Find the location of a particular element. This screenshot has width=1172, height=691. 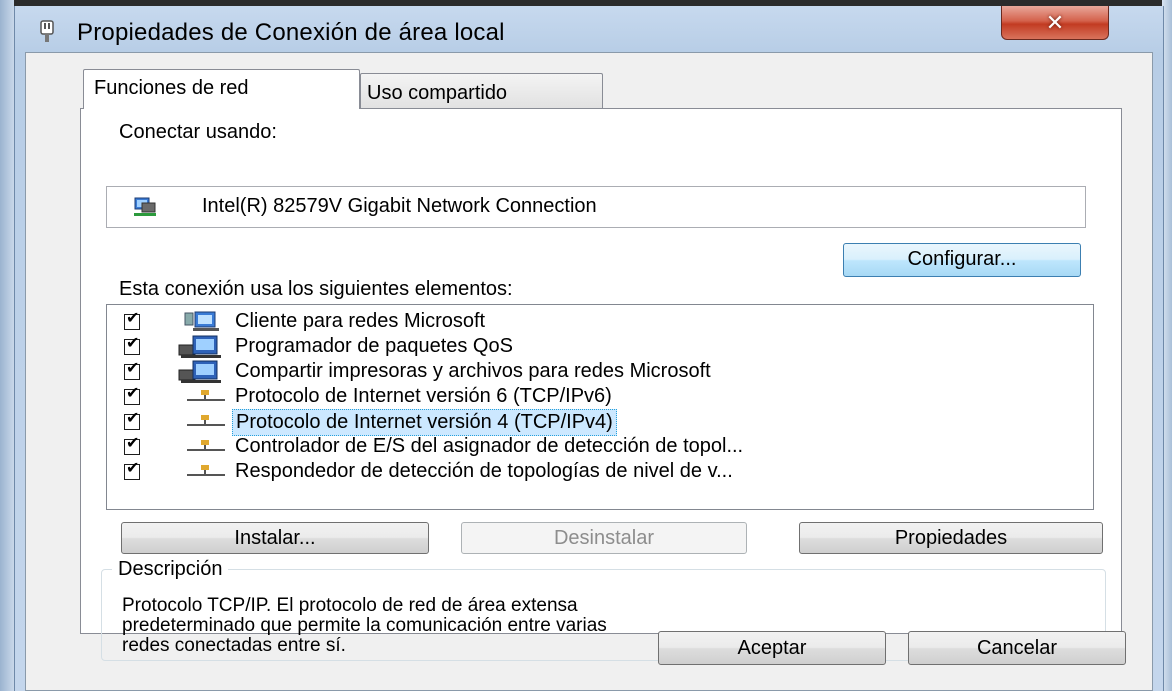

ok-button: Aceptar is located at coordinates (772, 648).